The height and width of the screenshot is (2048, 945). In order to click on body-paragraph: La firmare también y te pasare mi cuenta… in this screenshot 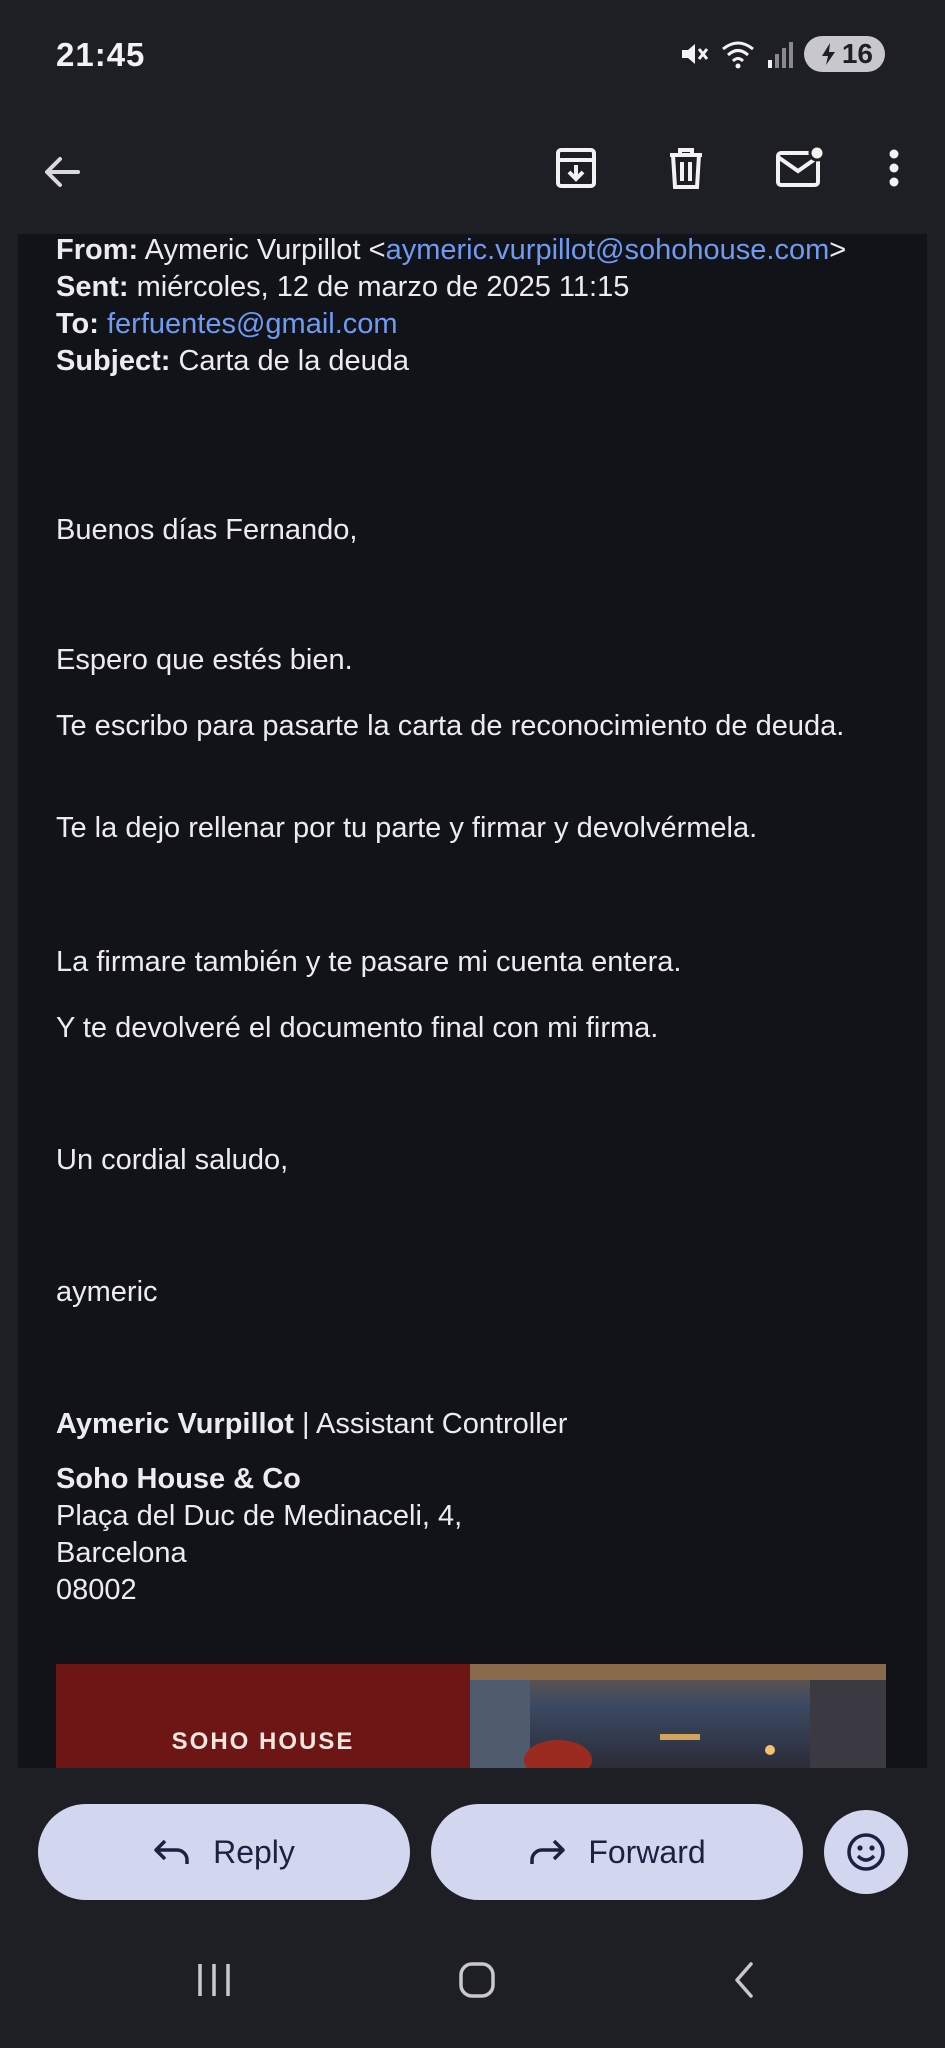, I will do `click(369, 962)`.